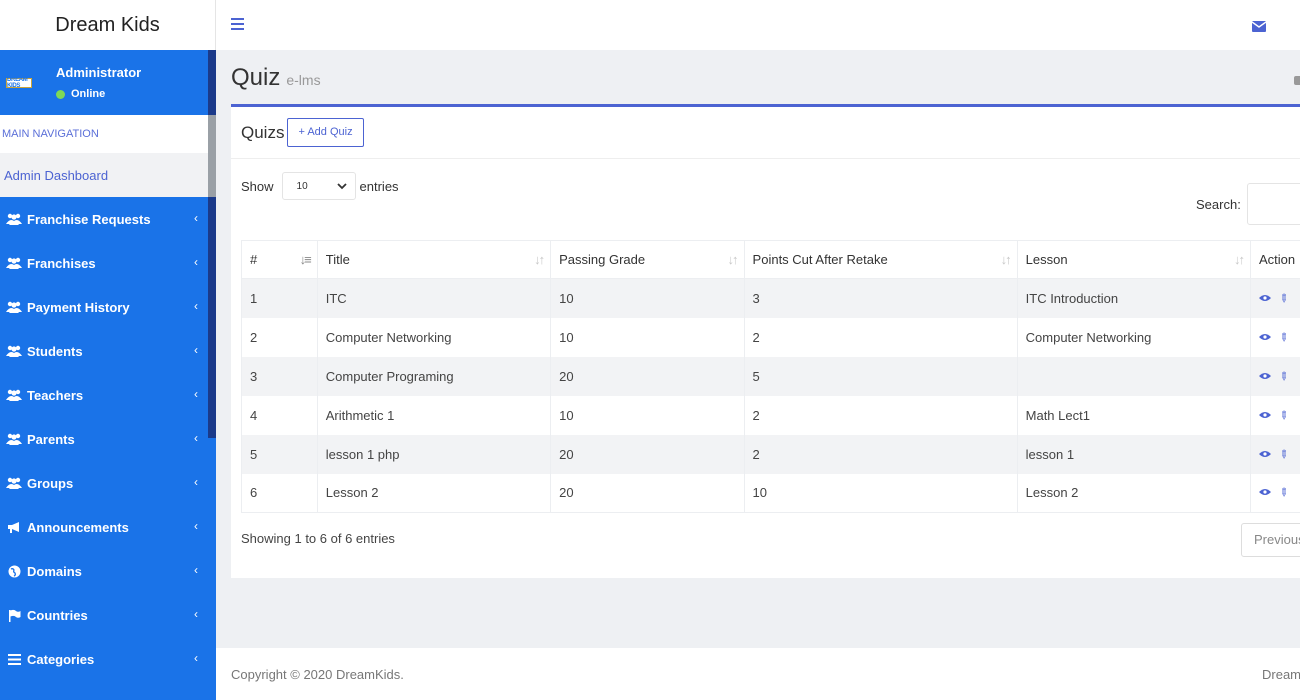 The image size is (1300, 700). Describe the element at coordinates (212, 156) in the screenshot. I see `scrollbar-thumb` at that location.